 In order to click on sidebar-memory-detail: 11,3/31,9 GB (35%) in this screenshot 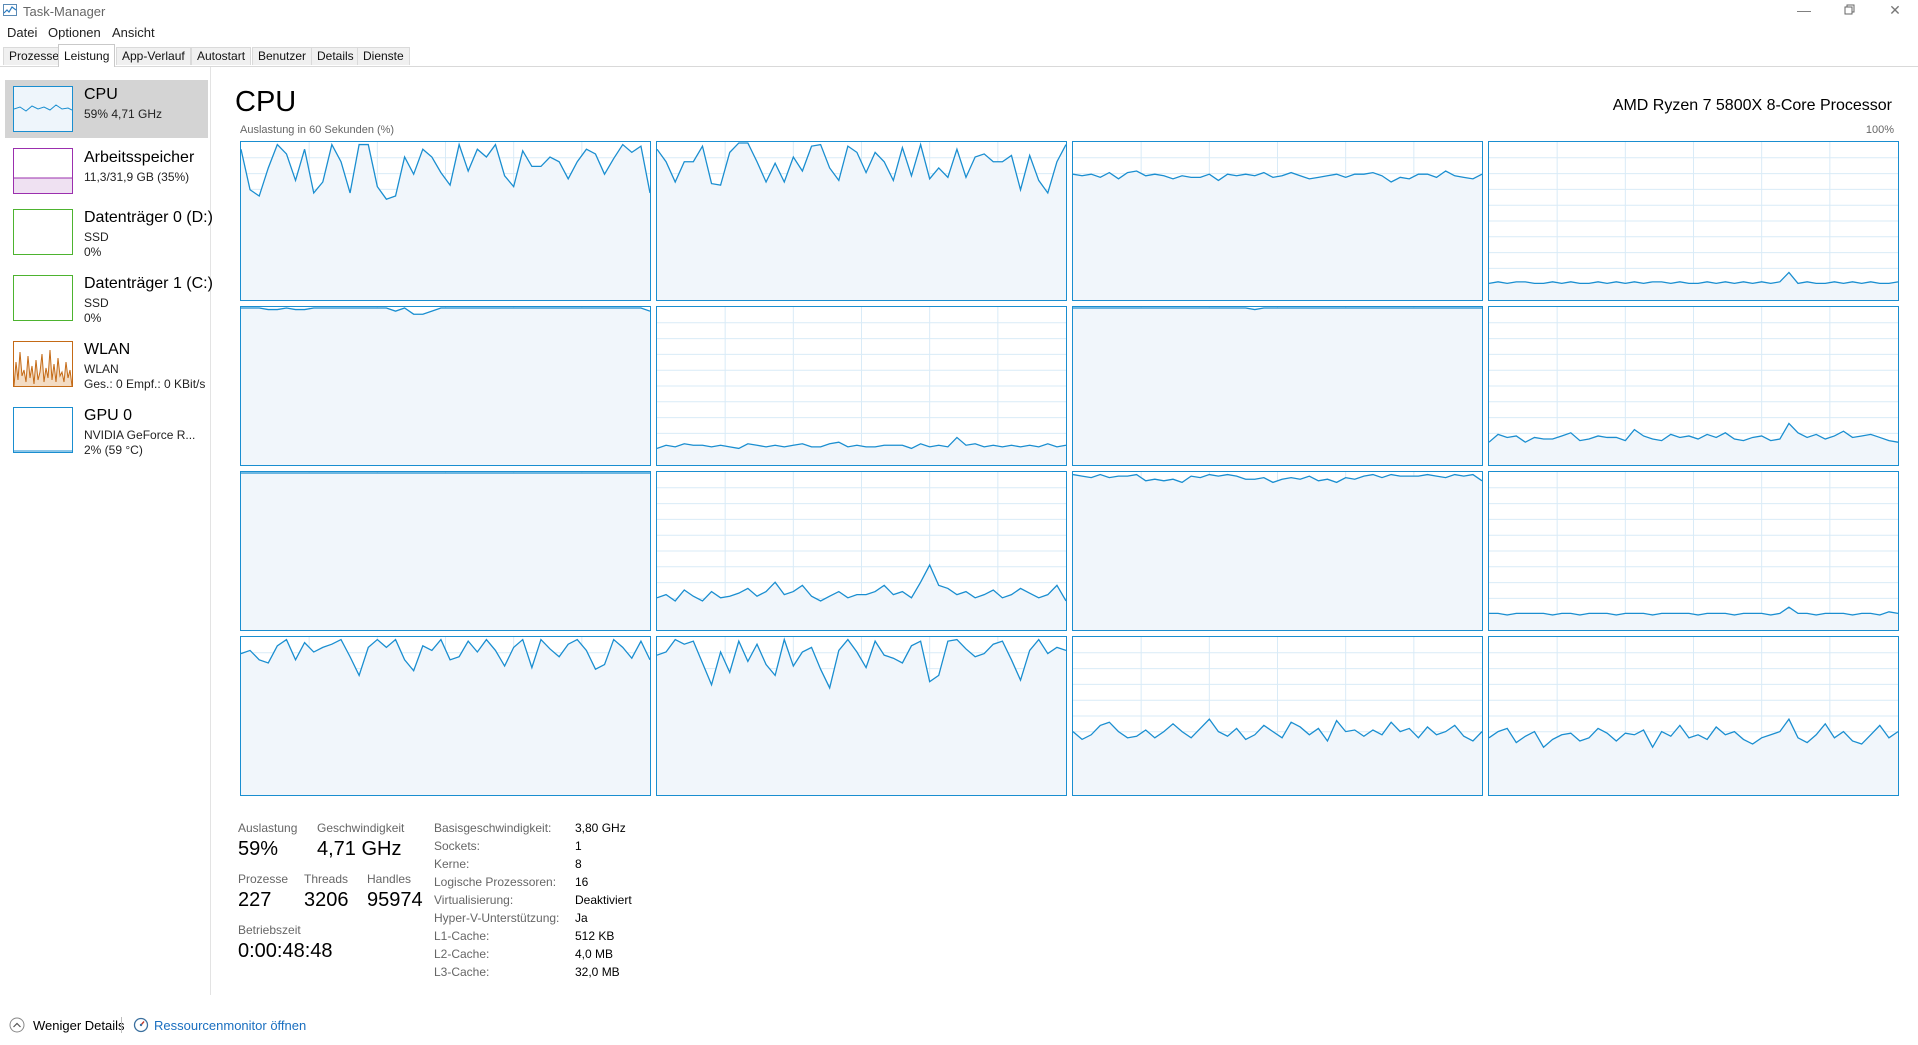, I will do `click(137, 177)`.